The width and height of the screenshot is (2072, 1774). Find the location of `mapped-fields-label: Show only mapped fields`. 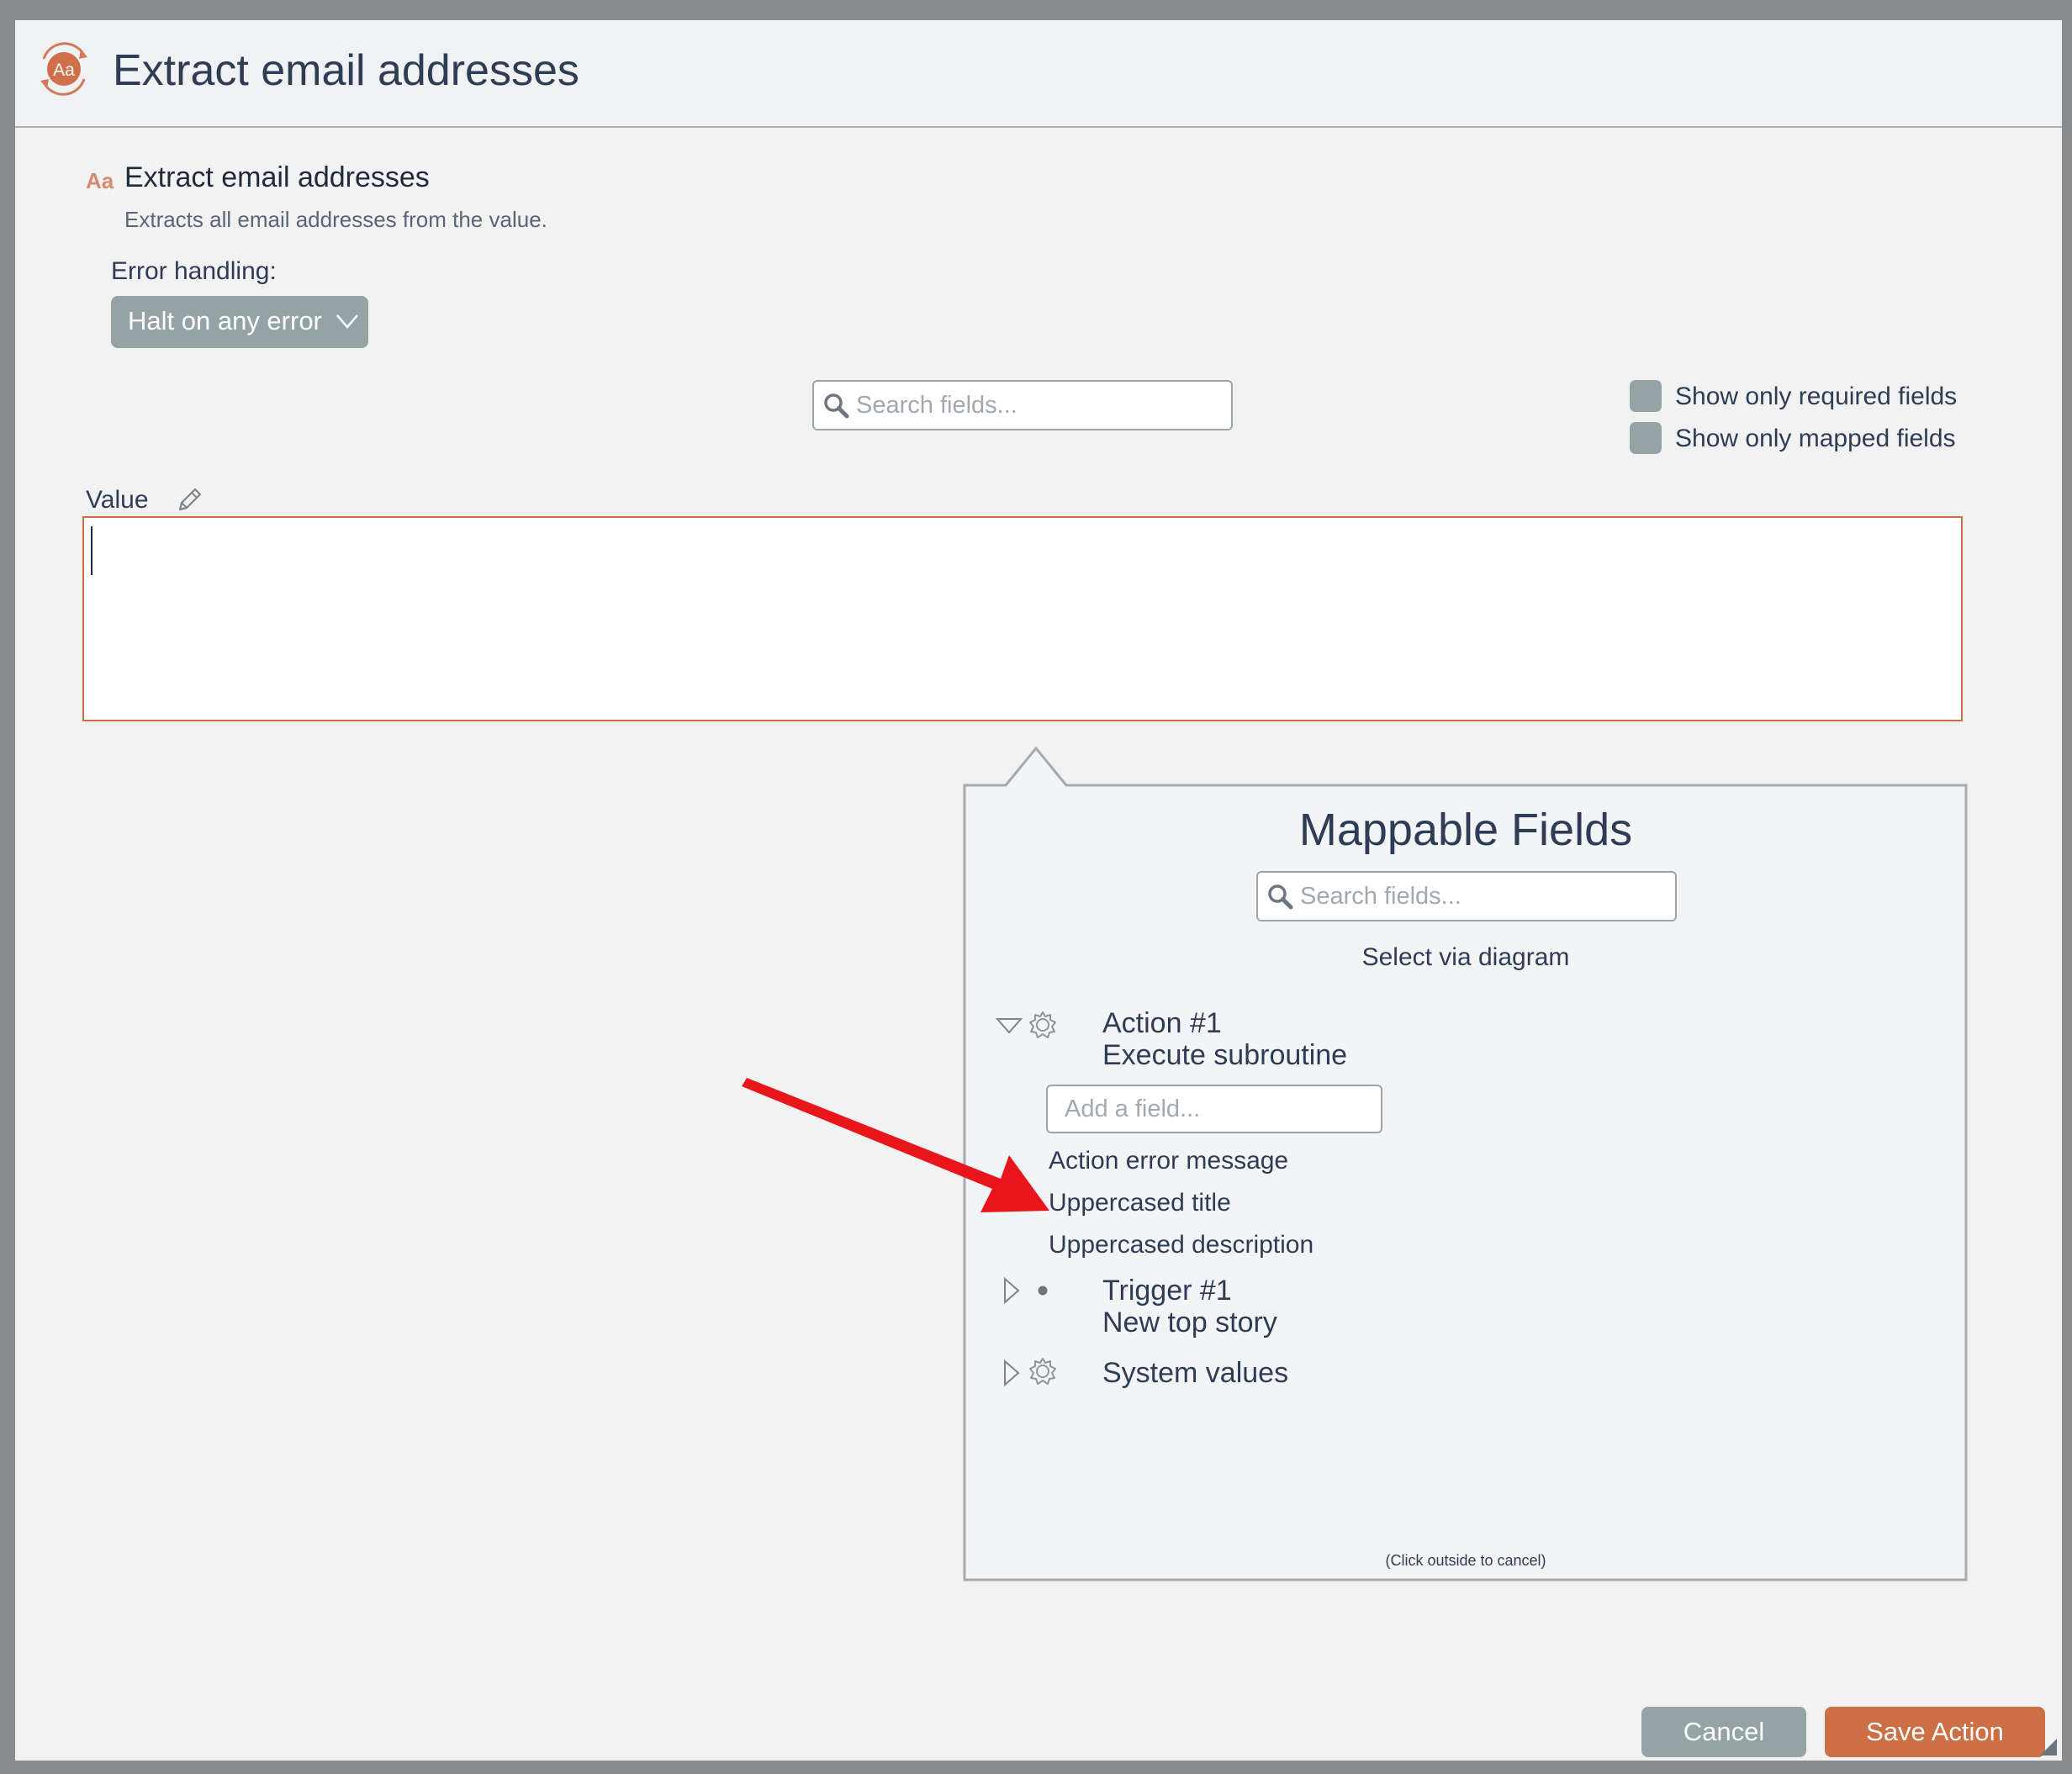

mapped-fields-label: Show only mapped fields is located at coordinates (1815, 439).